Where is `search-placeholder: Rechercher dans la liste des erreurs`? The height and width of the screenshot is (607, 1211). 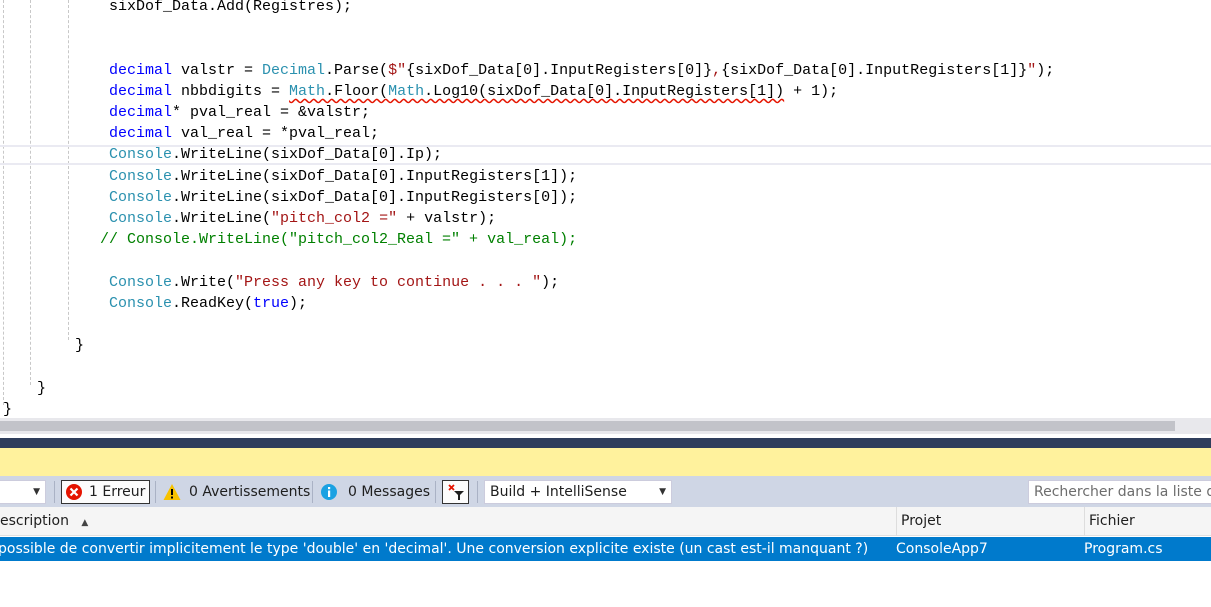
search-placeholder: Rechercher dans la liste des erreurs is located at coordinates (1122, 492).